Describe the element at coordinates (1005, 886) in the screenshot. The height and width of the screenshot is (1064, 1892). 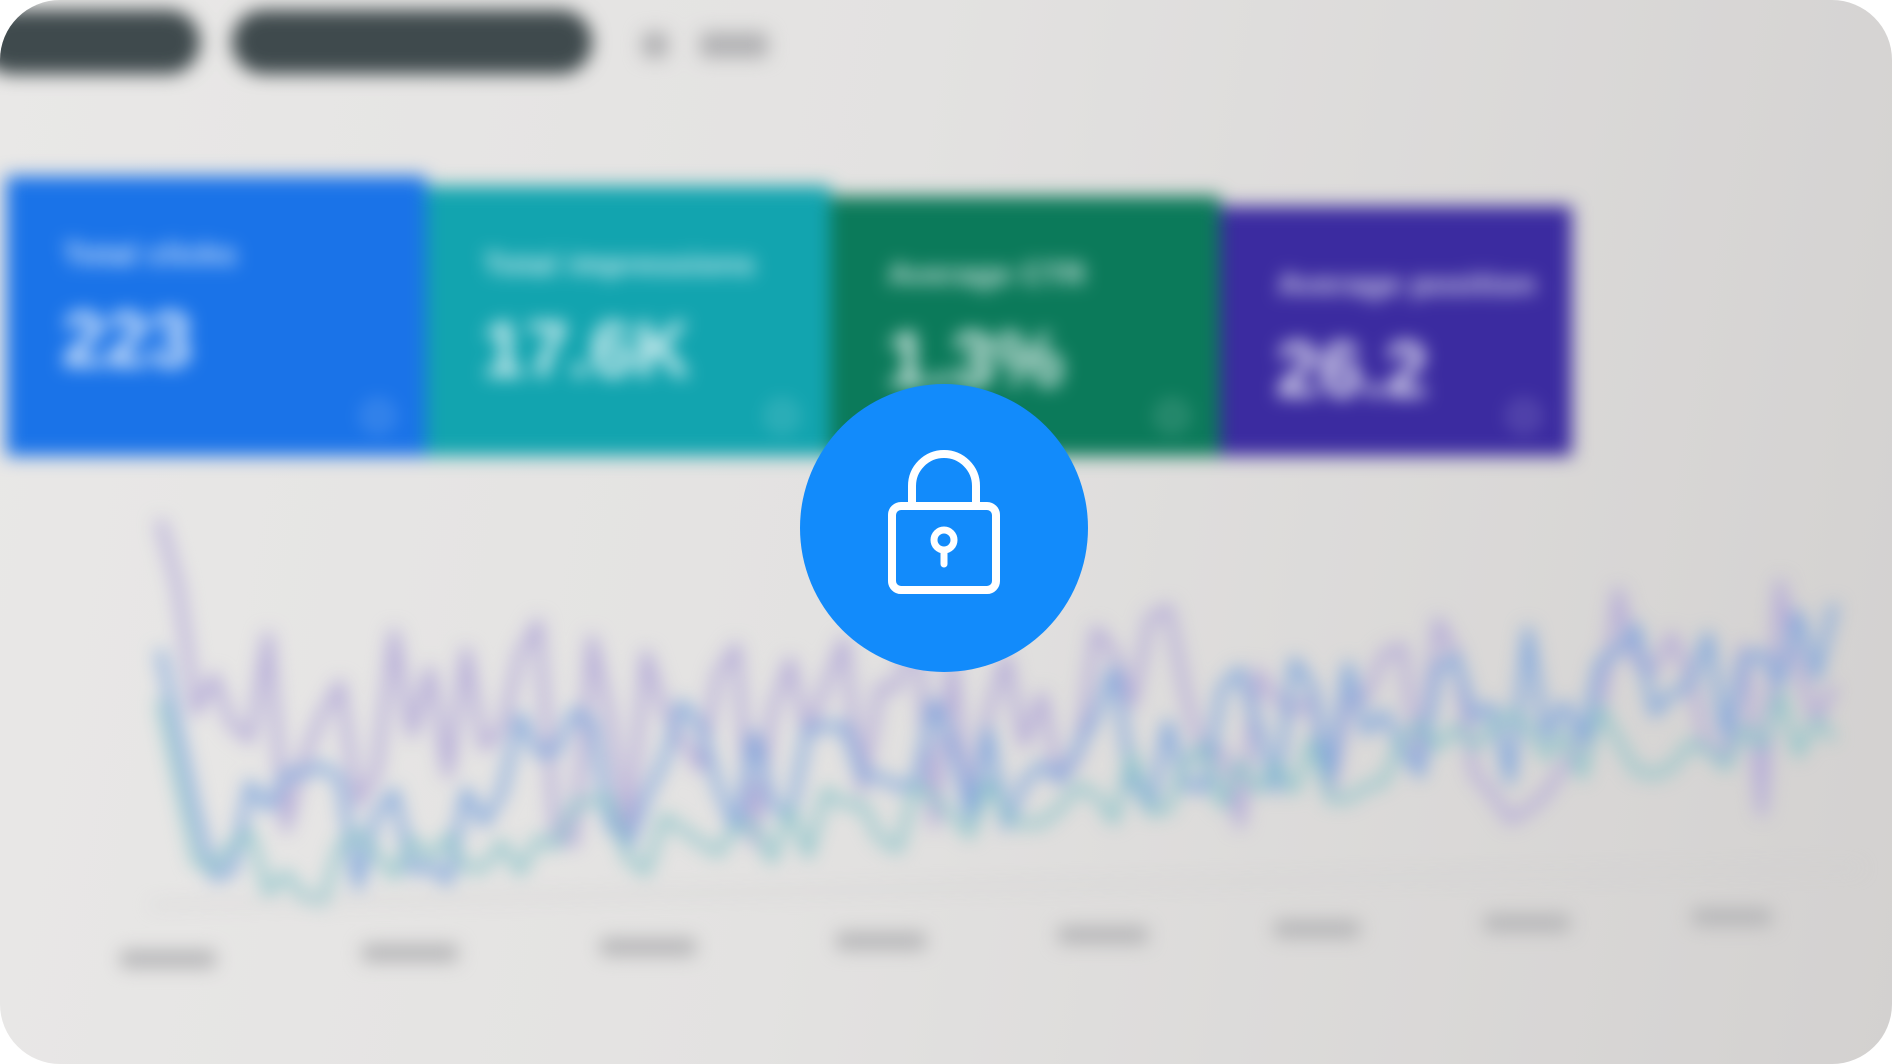
I see `chart-baseline` at that location.